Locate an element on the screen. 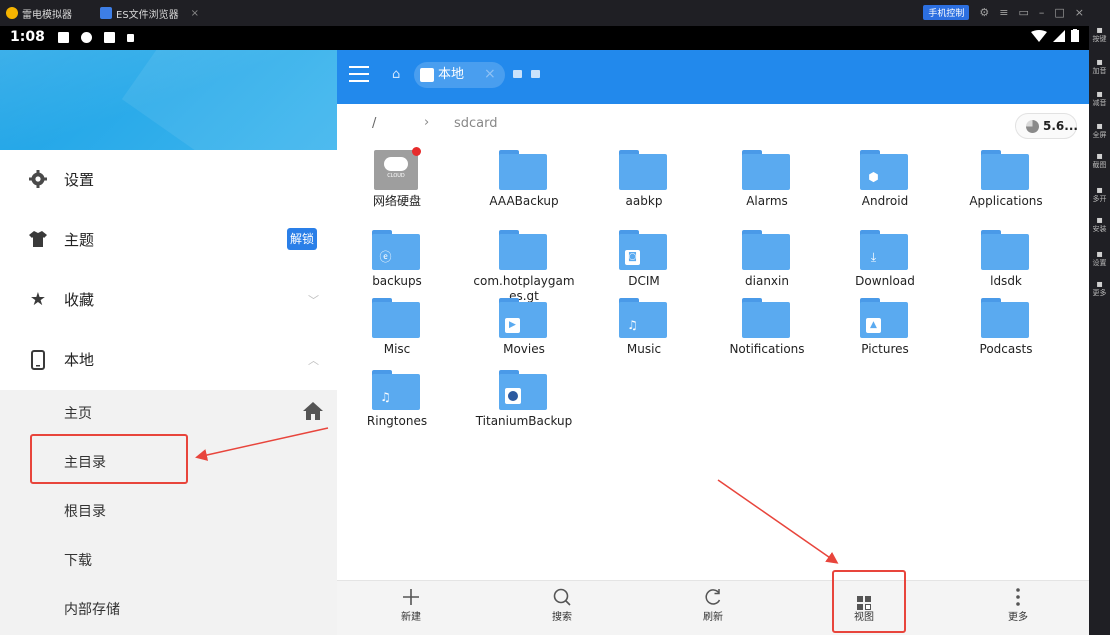 Image resolution: width=1110 pixels, height=635 pixels. drawer-item-theme: 主题 解锁 is located at coordinates (168, 240).